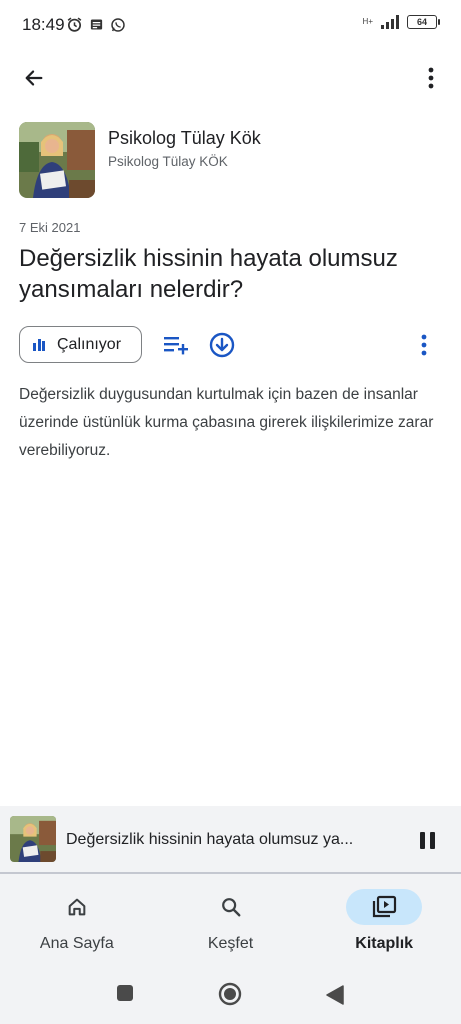  I want to click on nav-home-label: Ana Sayfa, so click(76, 943).